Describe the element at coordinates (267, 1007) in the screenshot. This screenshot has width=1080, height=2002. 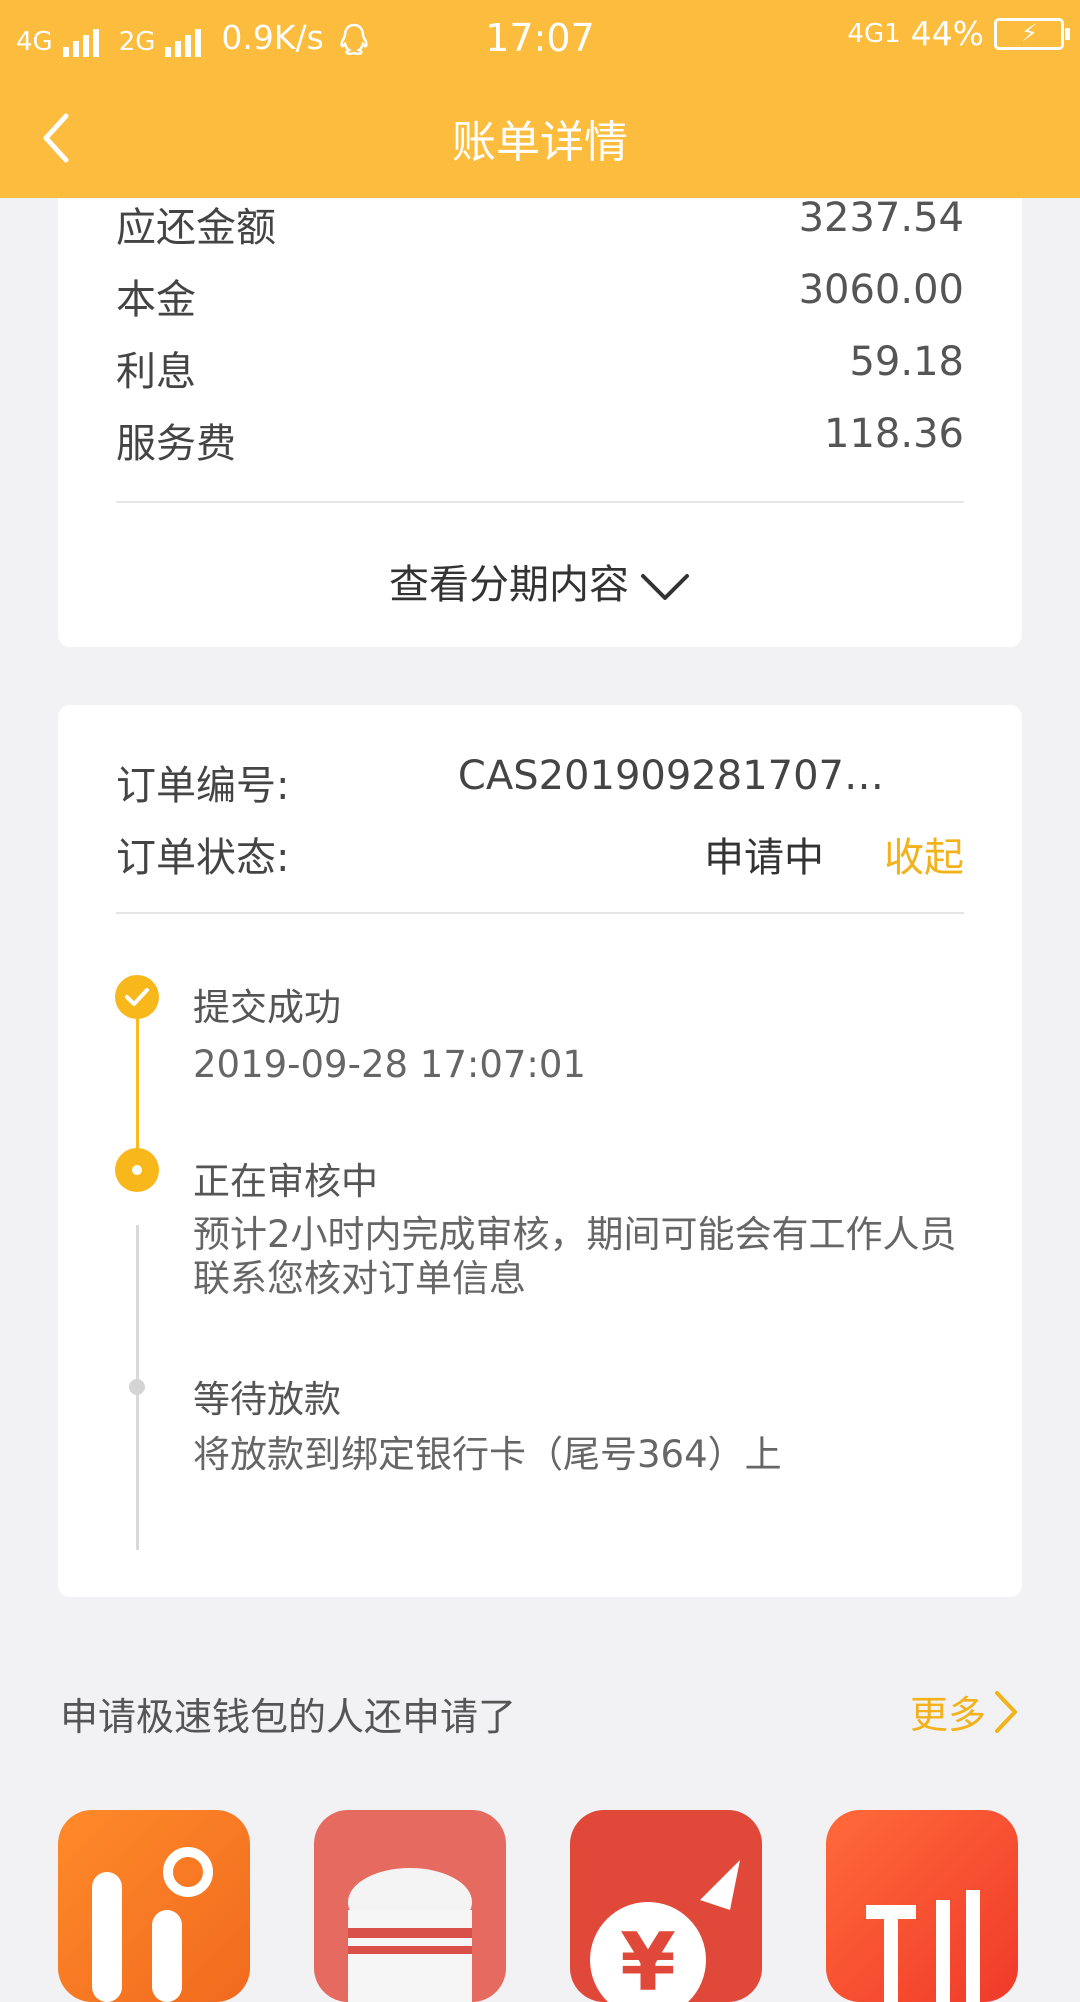
I see `timeline-step-title: 提交成功` at that location.